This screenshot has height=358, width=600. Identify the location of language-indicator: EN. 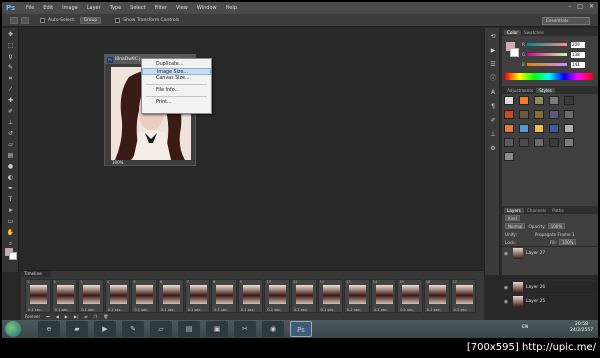
(525, 327).